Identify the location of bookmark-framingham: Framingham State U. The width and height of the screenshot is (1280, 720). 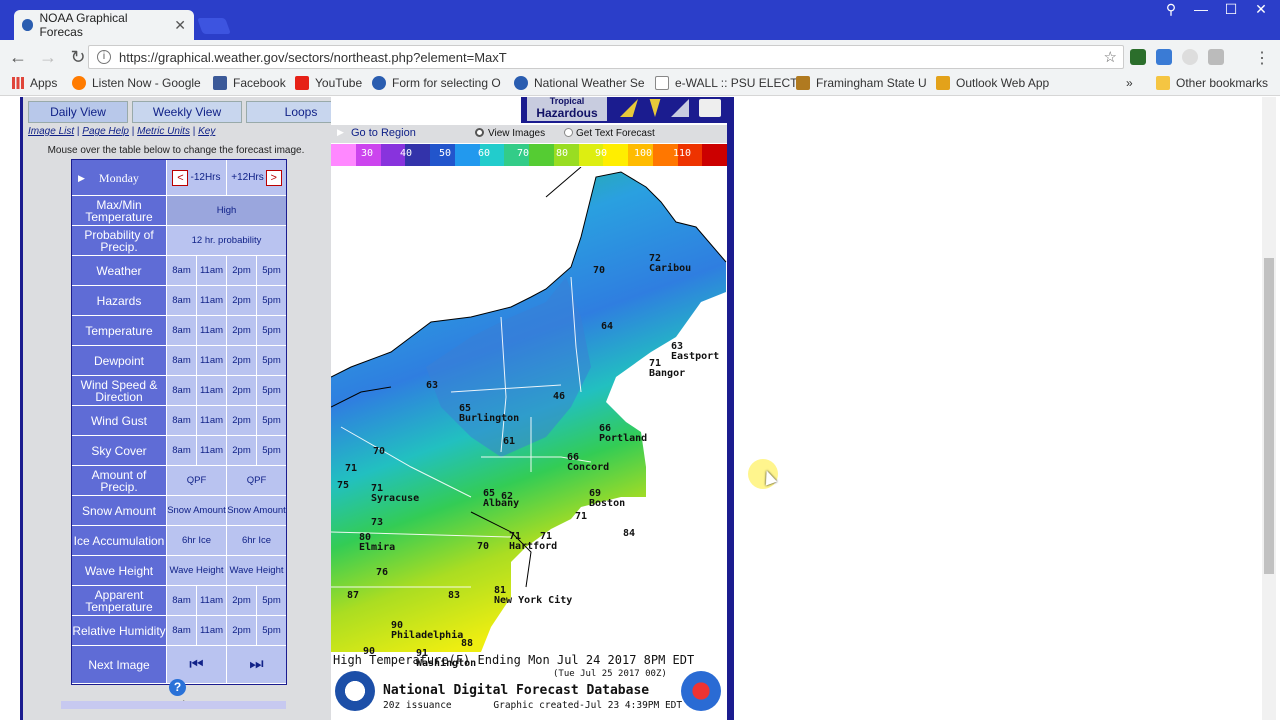
(861, 83).